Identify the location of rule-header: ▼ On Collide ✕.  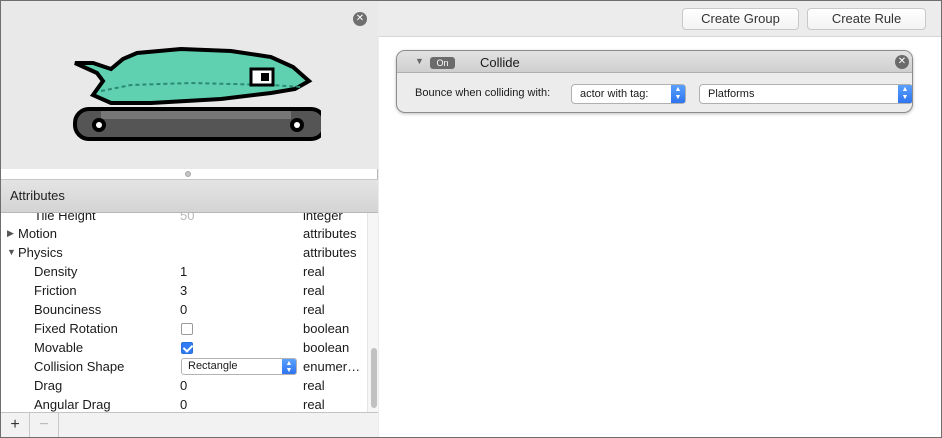
(654, 62).